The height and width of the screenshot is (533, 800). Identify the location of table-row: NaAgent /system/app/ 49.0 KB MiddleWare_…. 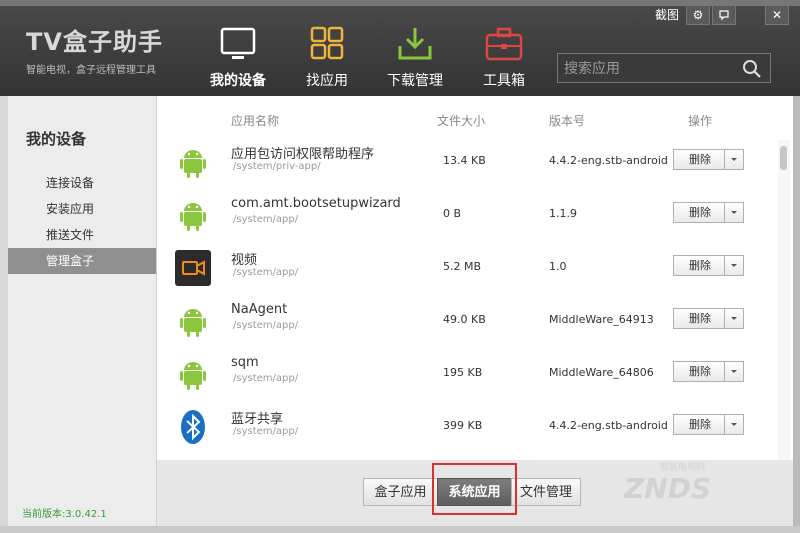
(467, 320).